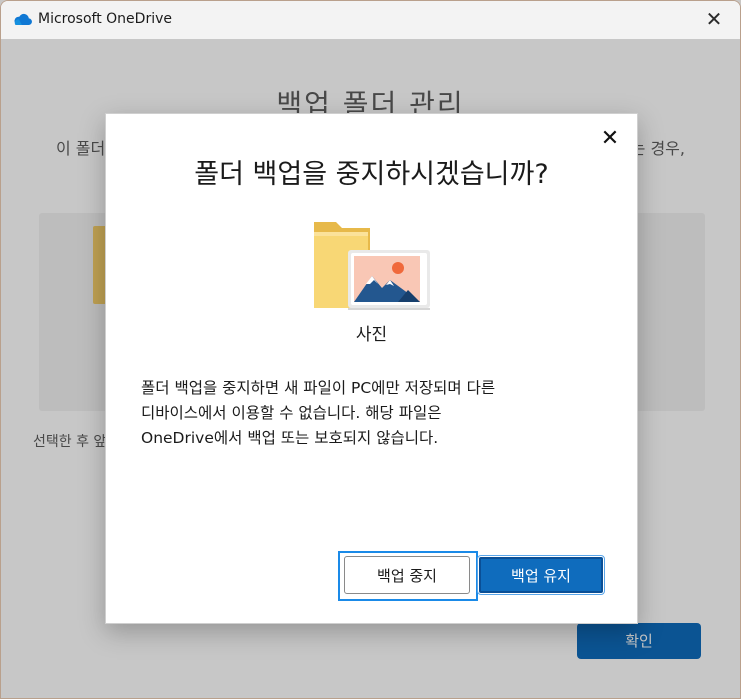 Image resolution: width=741 pixels, height=699 pixels. I want to click on folder-name-label: 사진, so click(371, 335).